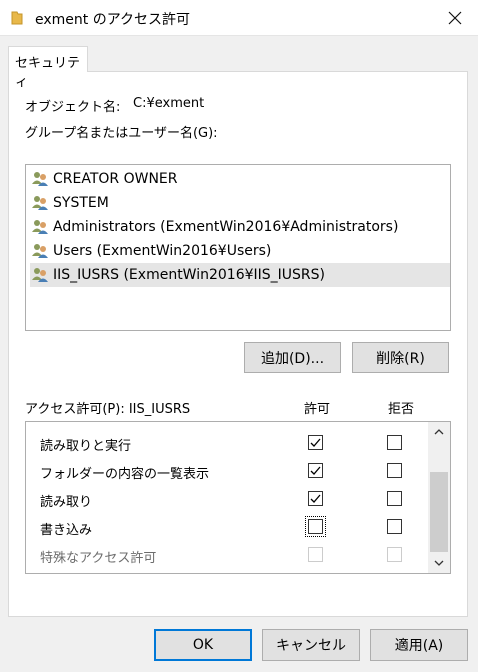  Describe the element at coordinates (108, 409) in the screenshot. I see `permissions-header: アクセス許可(P): IIS_IUSRS` at that location.